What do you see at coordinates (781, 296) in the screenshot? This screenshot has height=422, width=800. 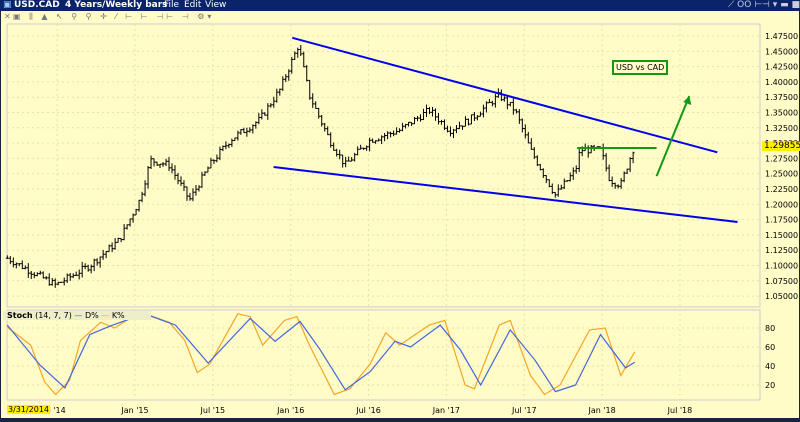 I see `price-tick-label: 1.05000` at bounding box center [781, 296].